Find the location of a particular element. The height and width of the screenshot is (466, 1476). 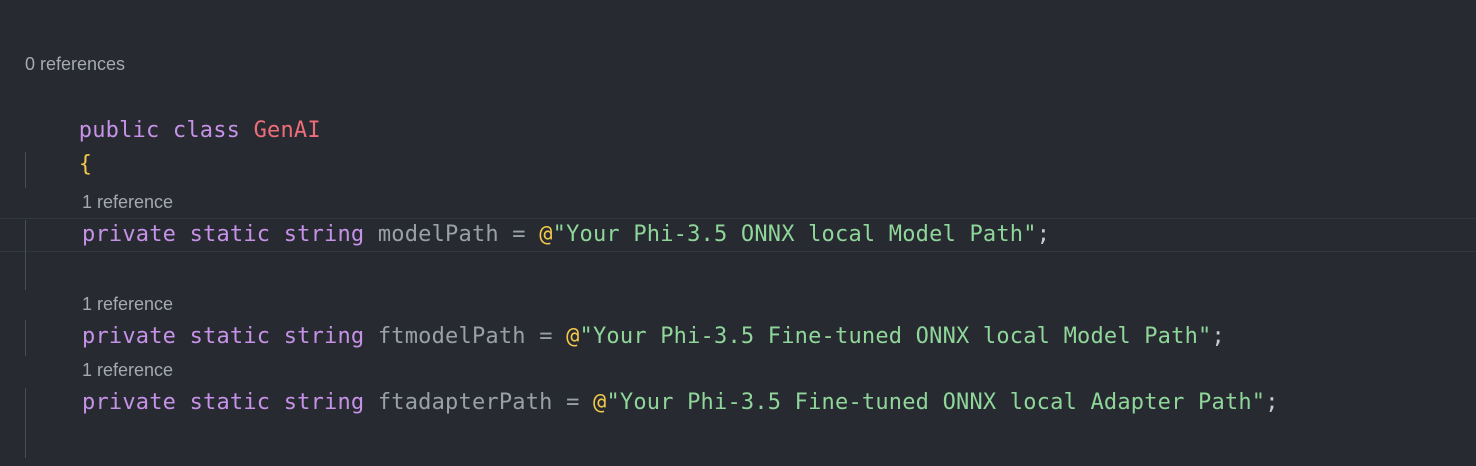

class-name: GenAI is located at coordinates (287, 130).